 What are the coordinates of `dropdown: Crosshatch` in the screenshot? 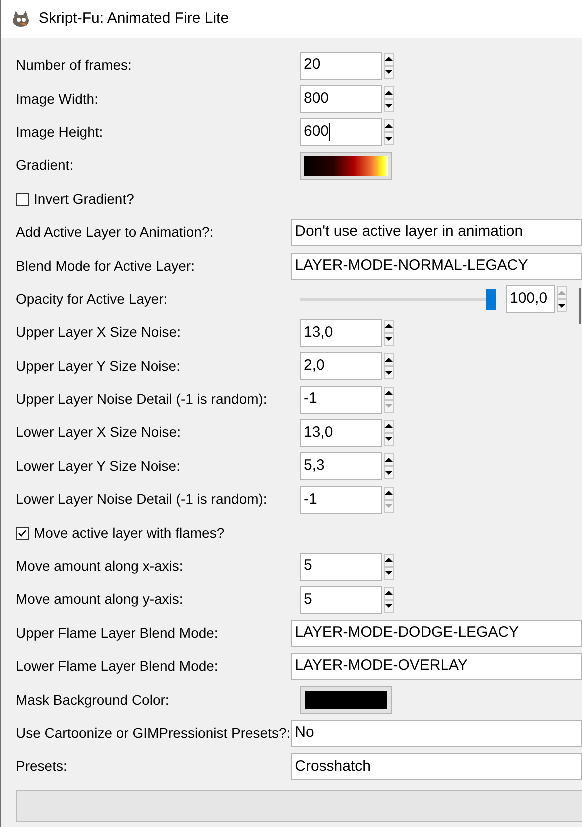 It's located at (436, 766).